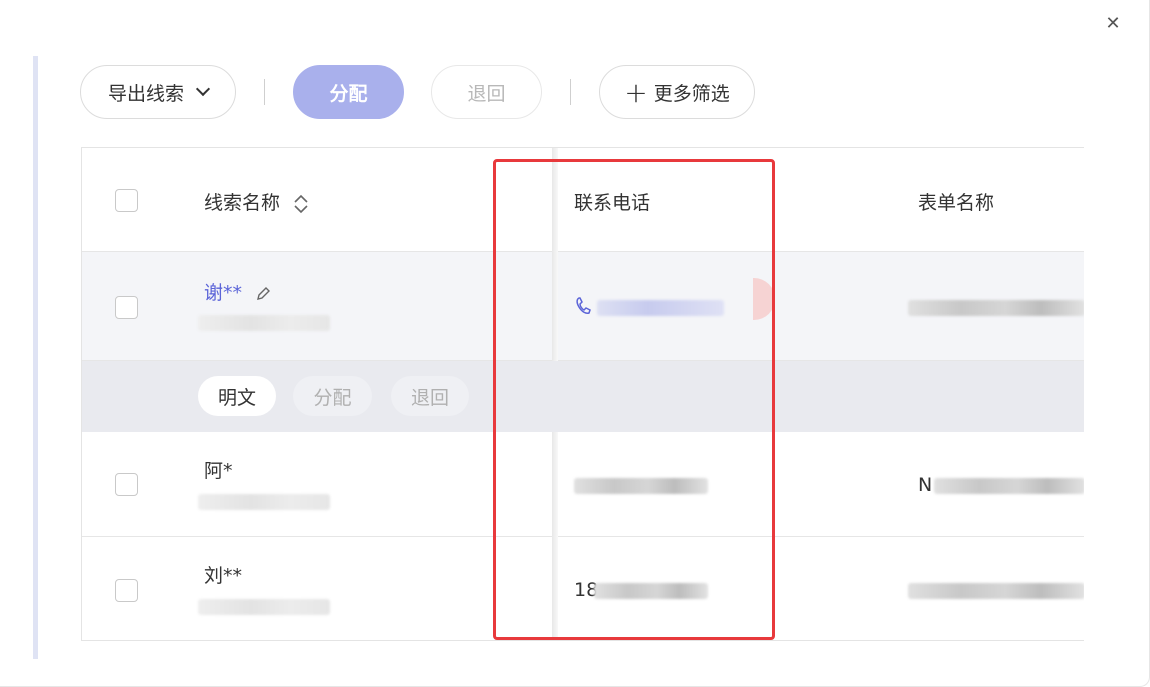 This screenshot has width=1150, height=687. I want to click on chevron-down-icon, so click(203, 89).